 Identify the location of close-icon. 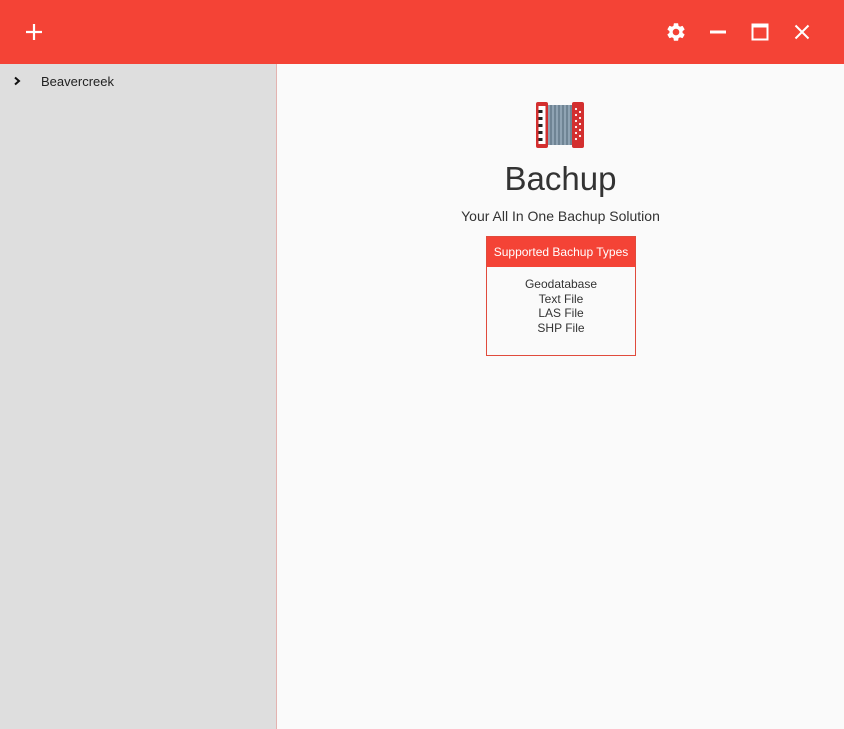
(802, 32).